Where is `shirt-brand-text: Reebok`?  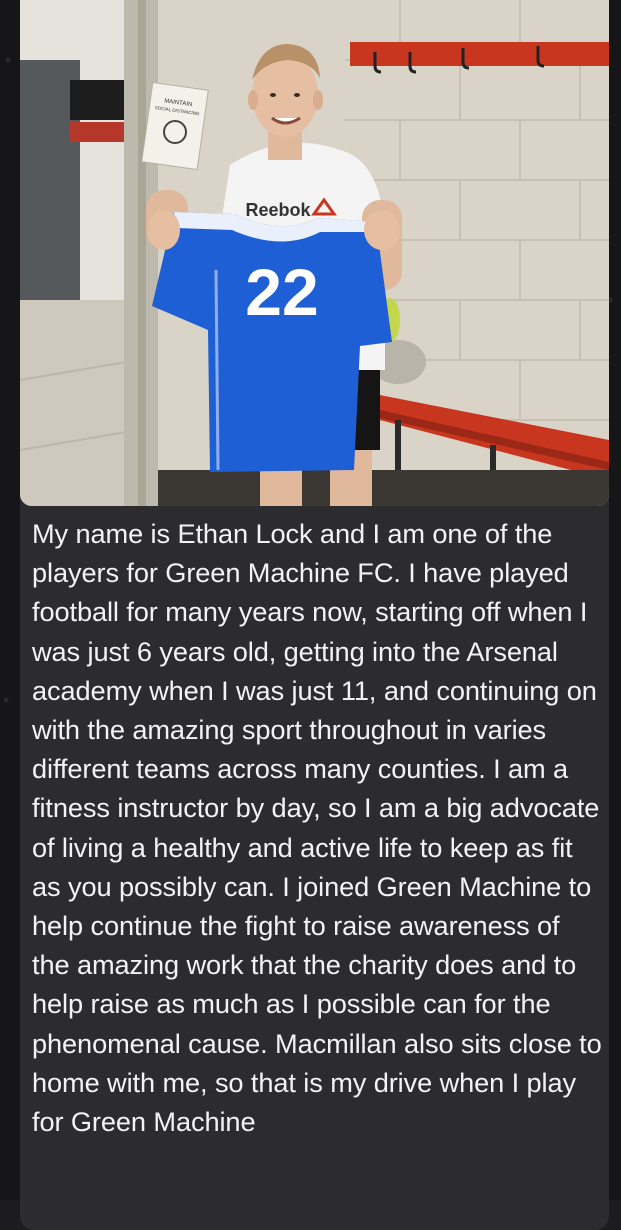 shirt-brand-text: Reebok is located at coordinates (278, 210).